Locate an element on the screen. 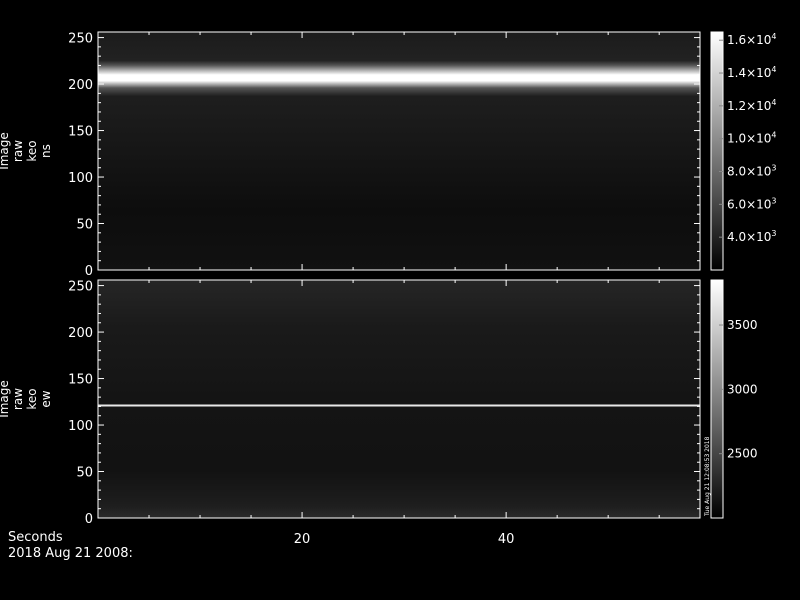 The width and height of the screenshot is (800, 600). colorbar-tick-label: 2500 is located at coordinates (742, 454).